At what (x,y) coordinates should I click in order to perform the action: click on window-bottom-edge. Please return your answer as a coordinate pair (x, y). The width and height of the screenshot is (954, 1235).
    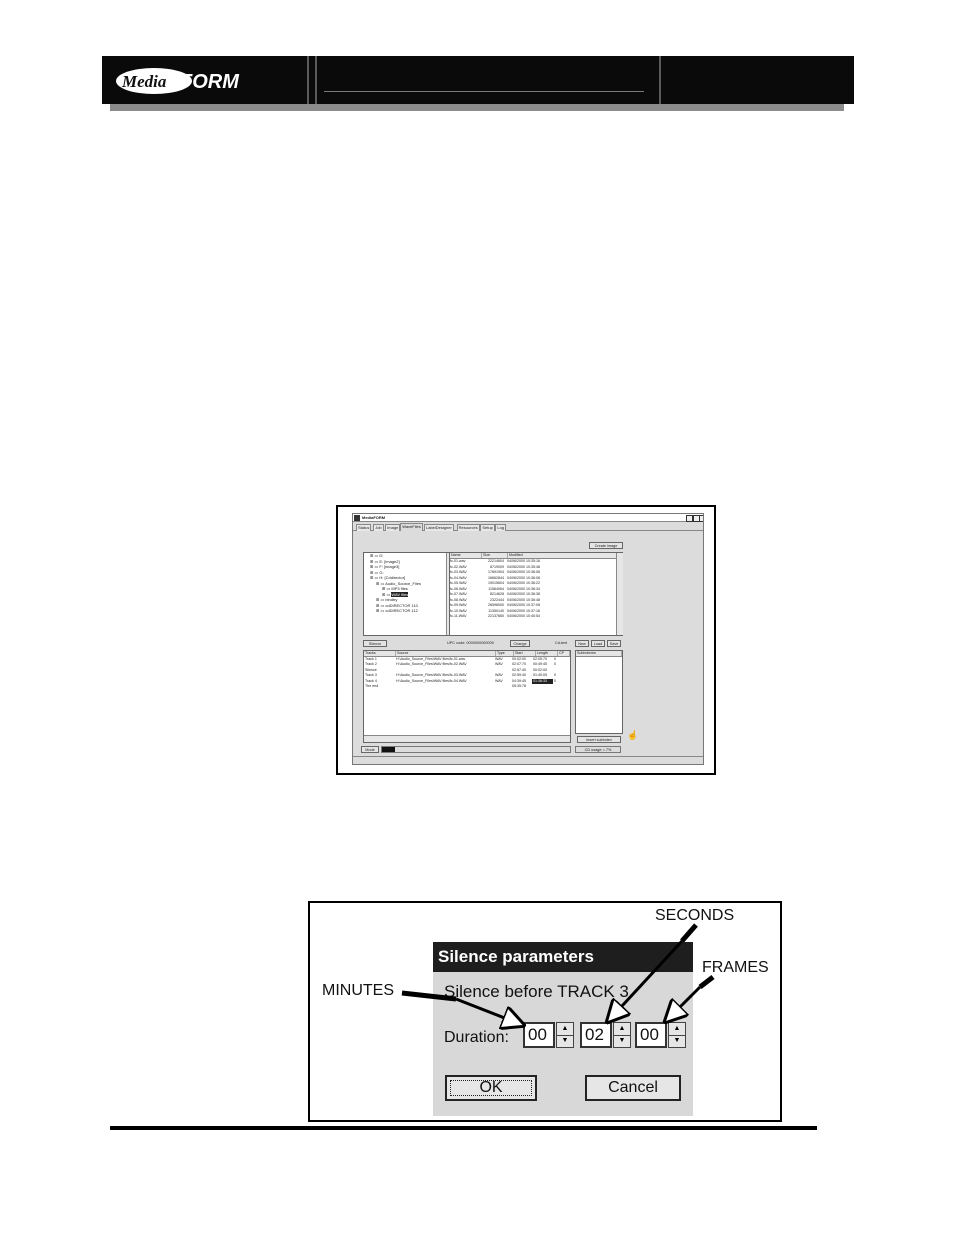
    Looking at the image, I should click on (528, 756).